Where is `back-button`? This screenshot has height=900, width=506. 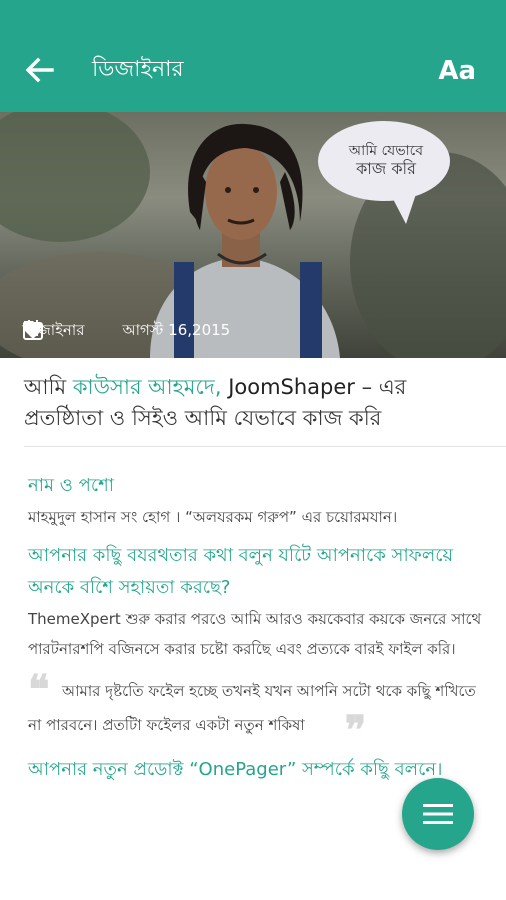 back-button is located at coordinates (40, 70).